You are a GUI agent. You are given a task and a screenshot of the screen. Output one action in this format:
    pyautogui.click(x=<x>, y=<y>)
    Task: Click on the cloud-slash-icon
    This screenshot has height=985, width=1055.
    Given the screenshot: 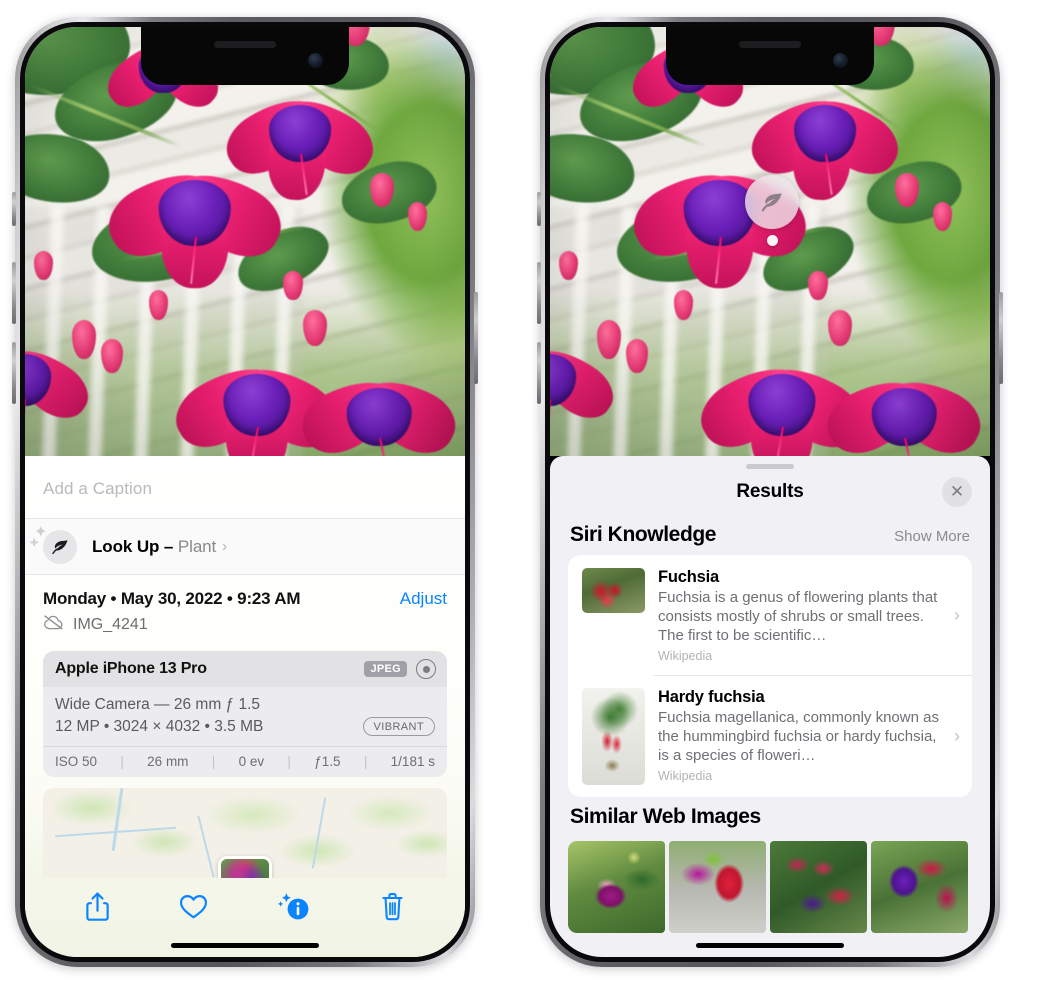 What is the action you would take?
    pyautogui.click(x=53, y=625)
    